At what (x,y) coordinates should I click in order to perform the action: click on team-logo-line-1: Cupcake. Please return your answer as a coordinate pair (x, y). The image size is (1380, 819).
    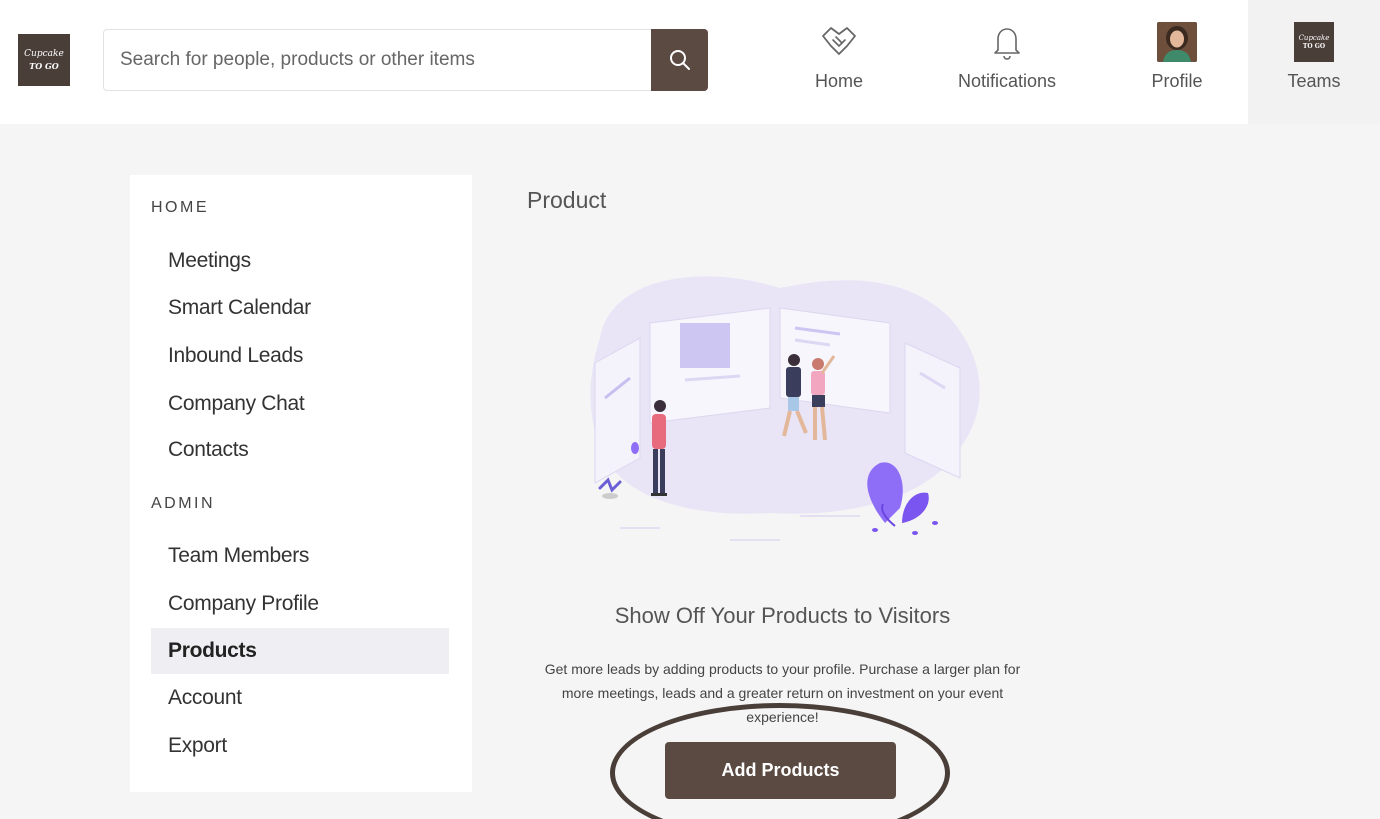
    Looking at the image, I should click on (1314, 37).